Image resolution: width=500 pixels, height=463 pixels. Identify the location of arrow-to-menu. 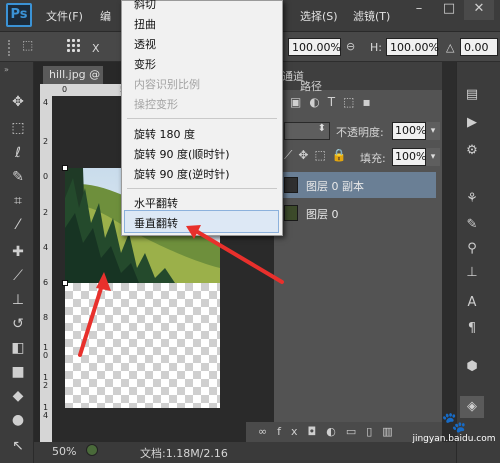
(239, 256).